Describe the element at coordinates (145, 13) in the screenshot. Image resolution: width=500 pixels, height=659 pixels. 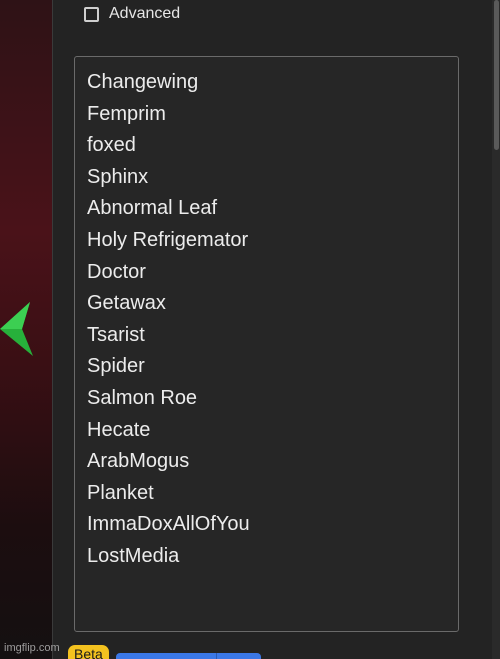
I see `advanced-label: Advanced` at that location.